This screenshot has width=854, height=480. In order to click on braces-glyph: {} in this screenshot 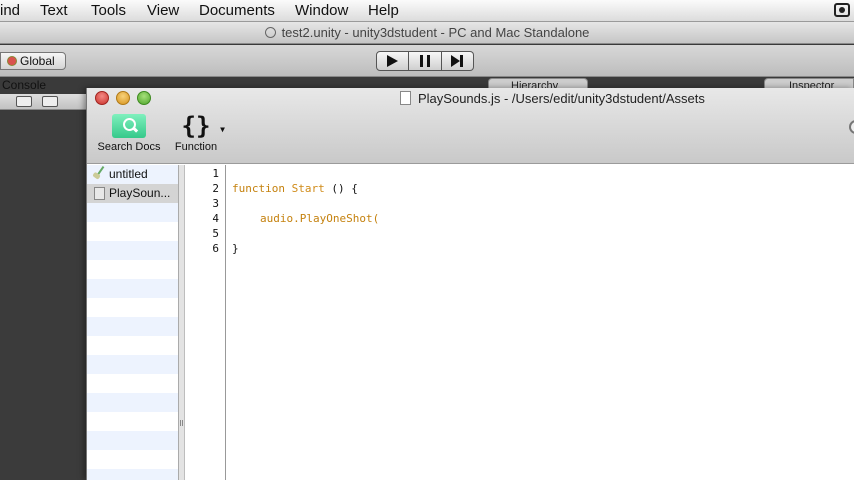, I will do `click(196, 126)`.